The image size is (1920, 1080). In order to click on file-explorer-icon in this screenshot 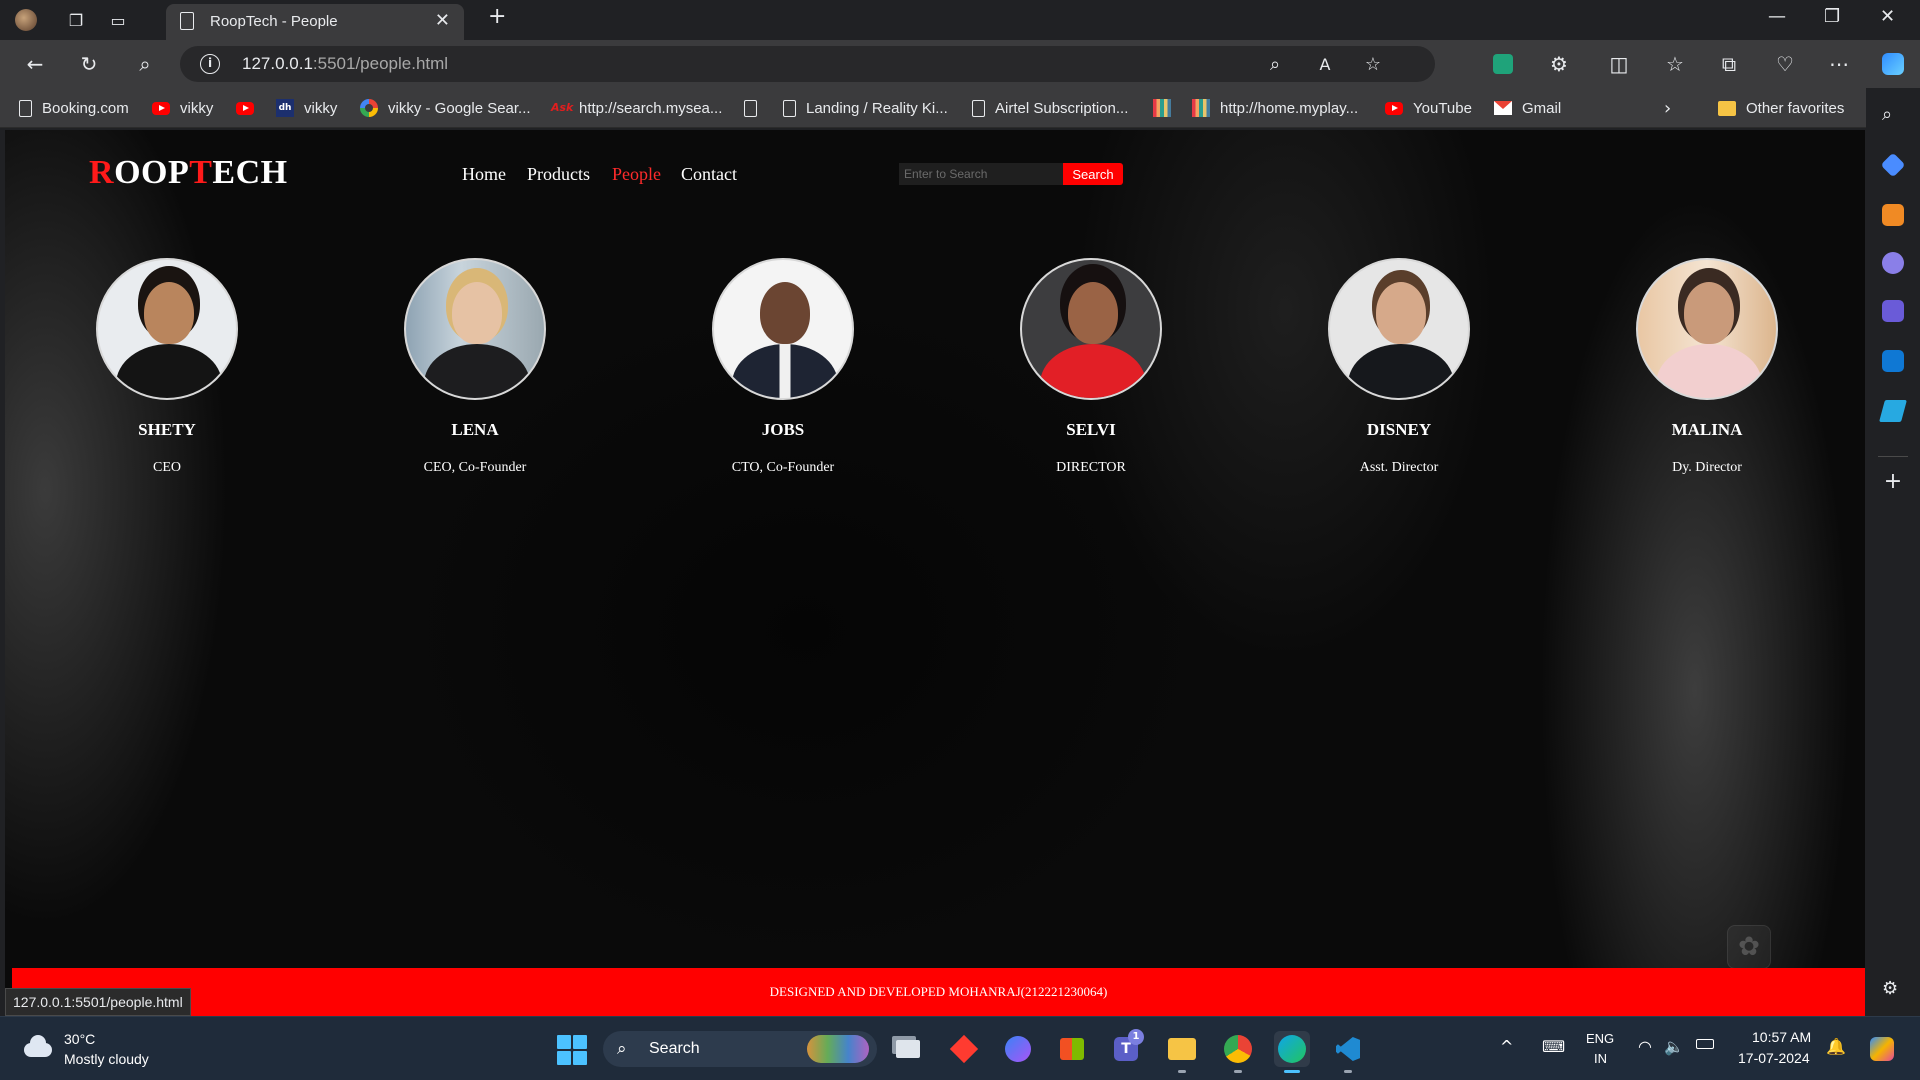, I will do `click(1182, 1052)`.